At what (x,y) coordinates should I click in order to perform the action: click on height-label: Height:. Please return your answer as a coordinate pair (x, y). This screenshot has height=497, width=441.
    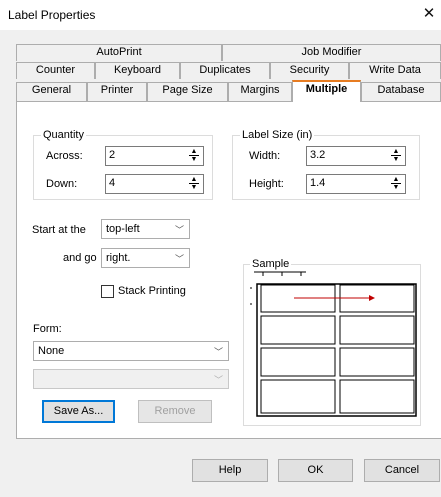
    Looking at the image, I should click on (266, 184).